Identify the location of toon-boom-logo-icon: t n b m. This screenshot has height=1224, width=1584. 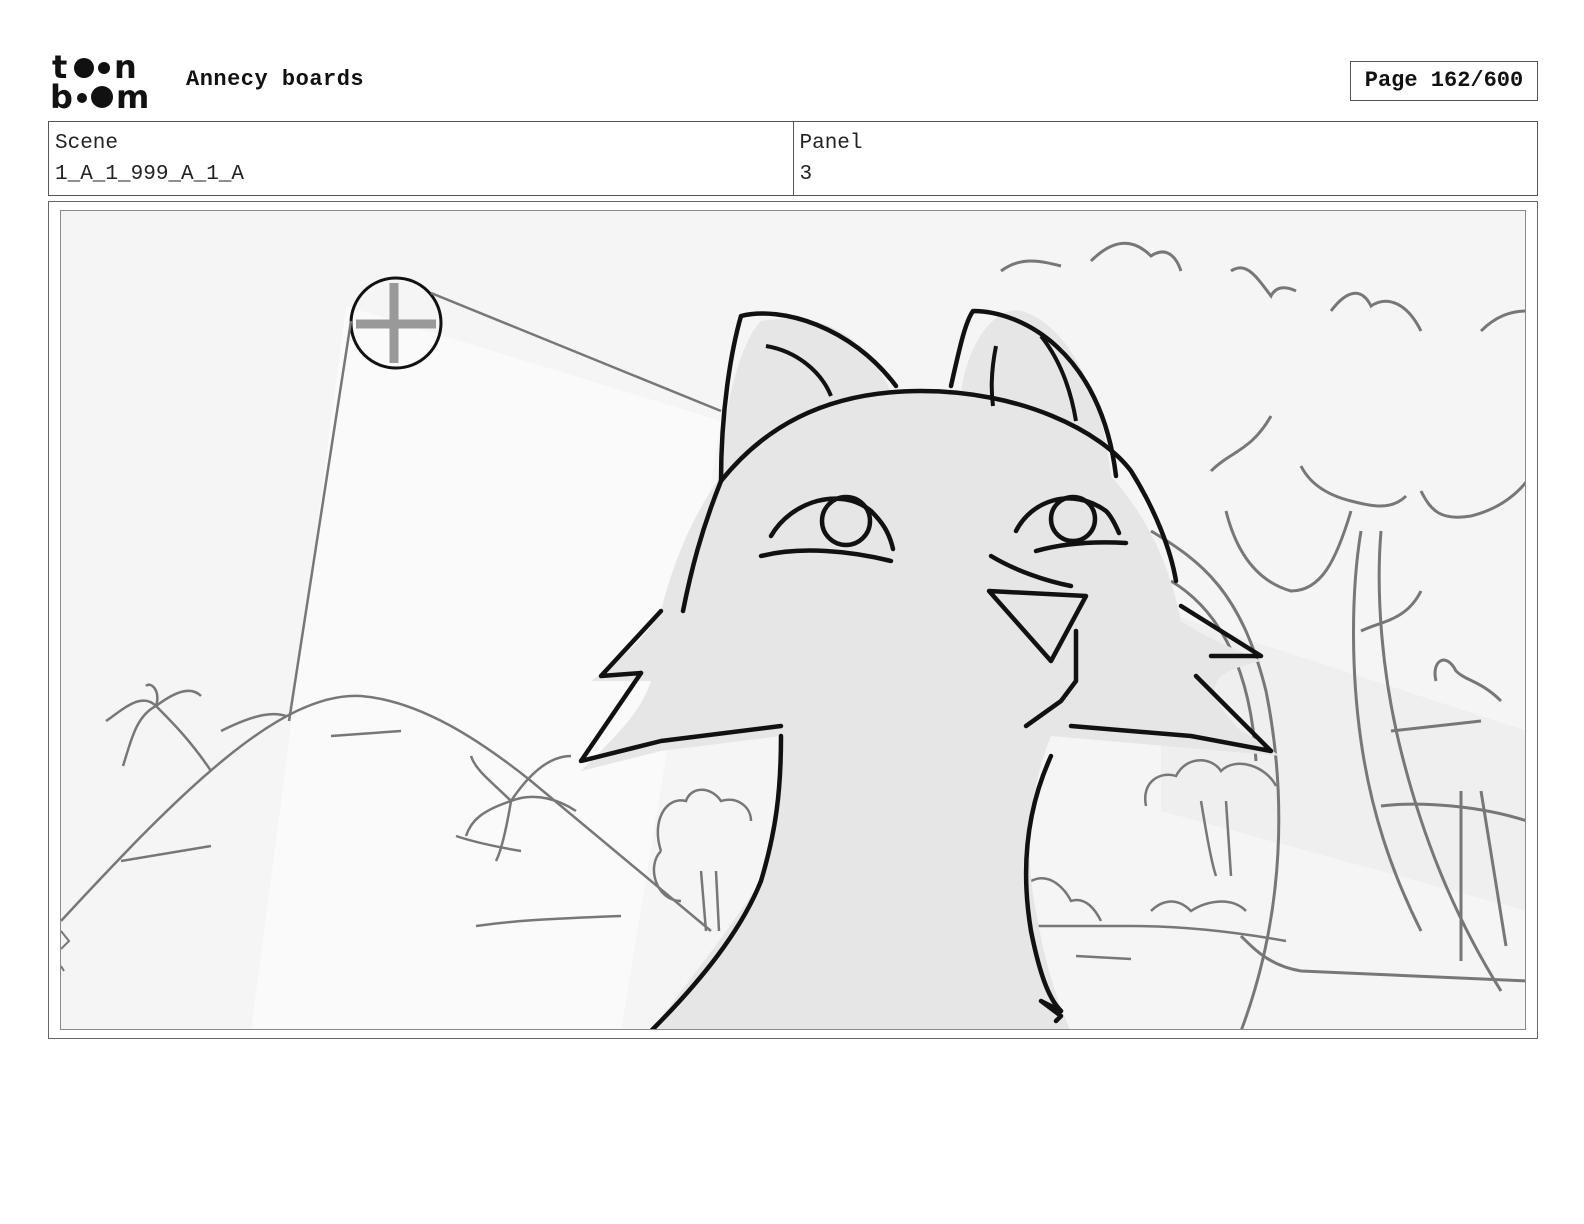
(99, 82).